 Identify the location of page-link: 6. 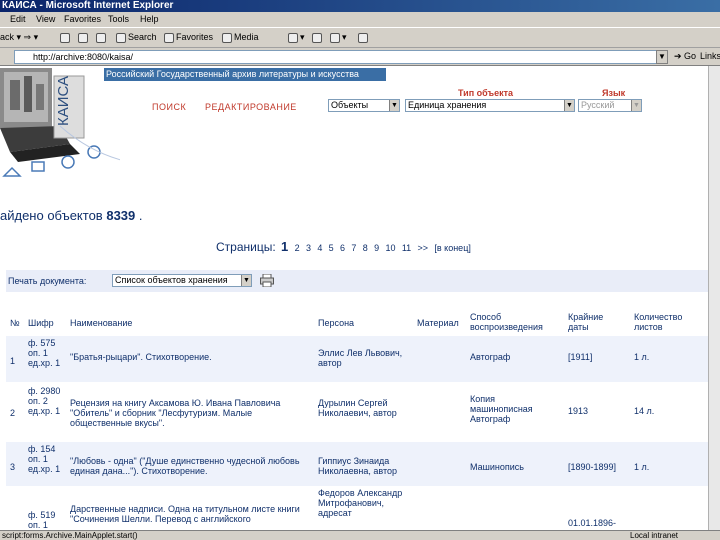
(342, 248).